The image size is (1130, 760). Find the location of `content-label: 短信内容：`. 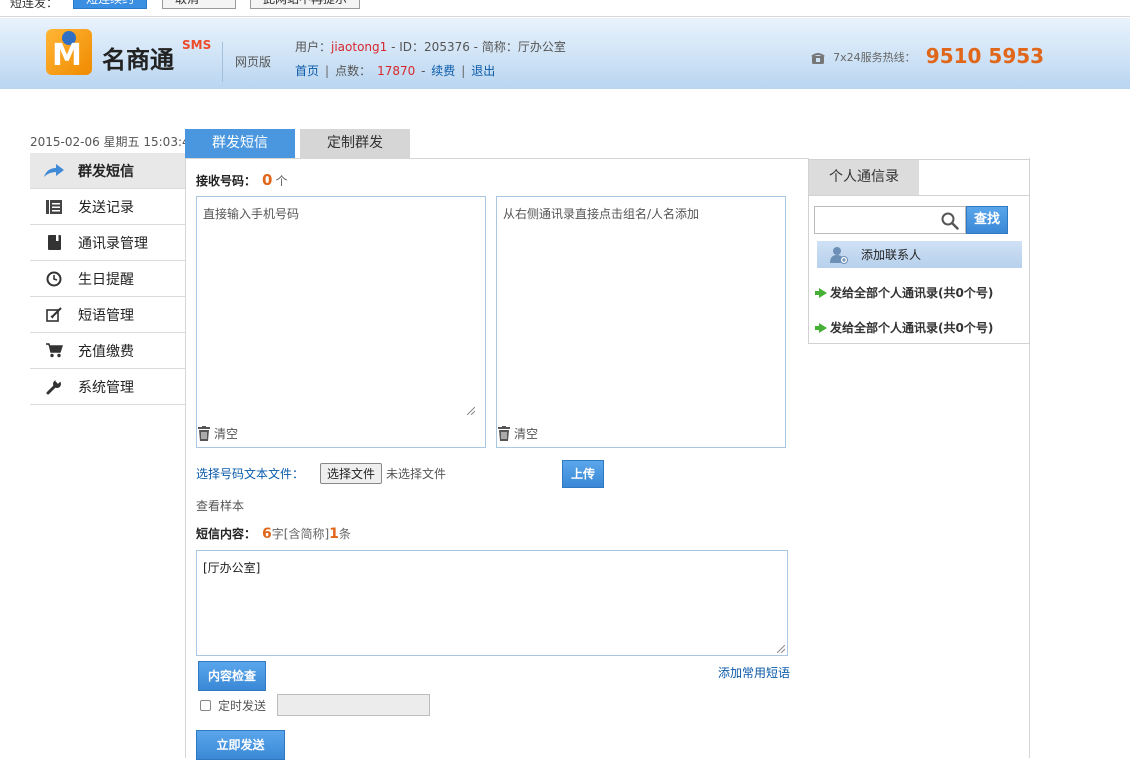

content-label: 短信内容： is located at coordinates (226, 534).